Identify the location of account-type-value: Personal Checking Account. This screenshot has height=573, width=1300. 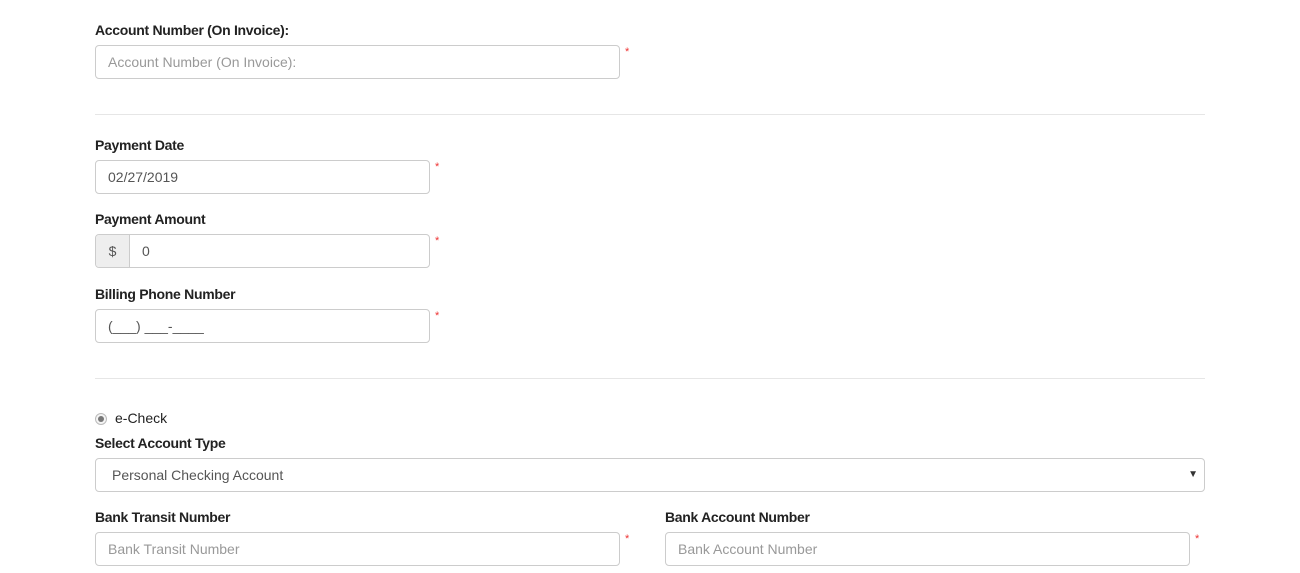
(198, 475).